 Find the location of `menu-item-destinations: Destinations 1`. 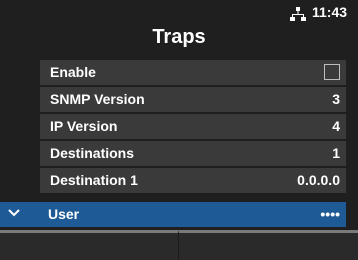

menu-item-destinations: Destinations 1 is located at coordinates (193, 153).